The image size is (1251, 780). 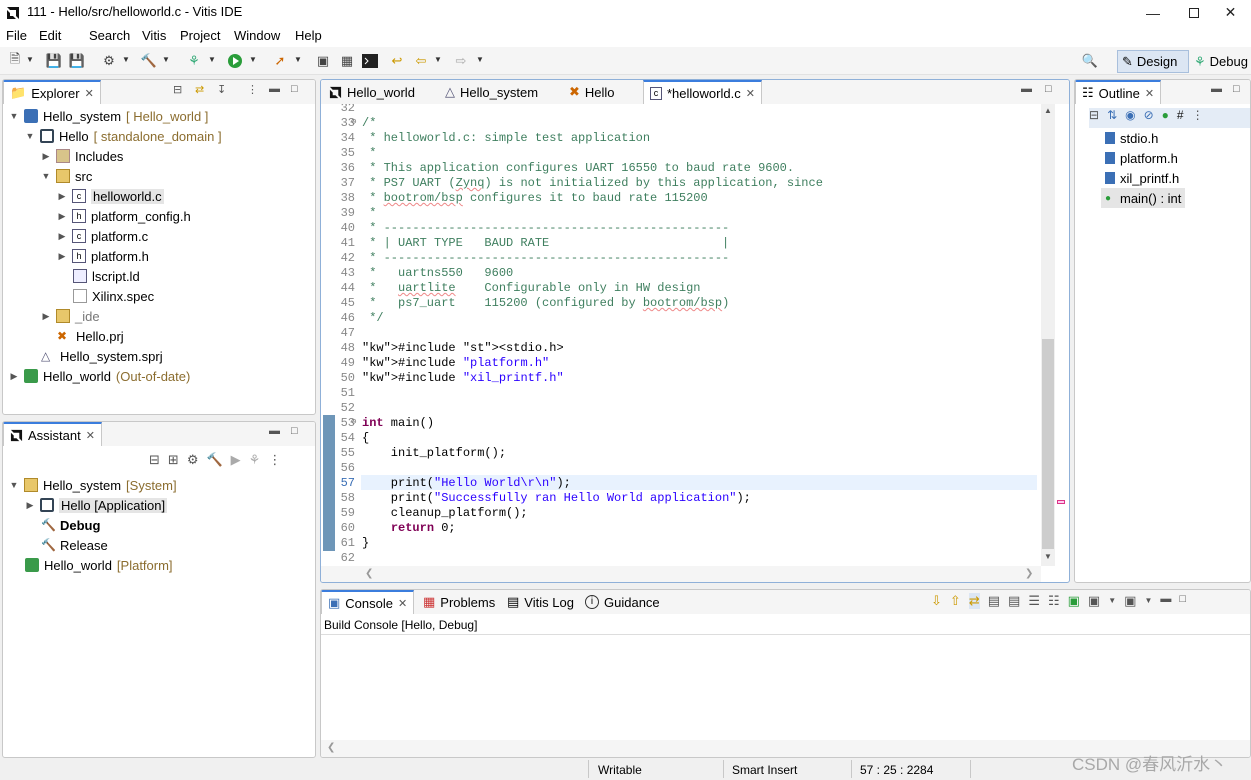 I want to click on import-icon: ↧, so click(x=221, y=89).